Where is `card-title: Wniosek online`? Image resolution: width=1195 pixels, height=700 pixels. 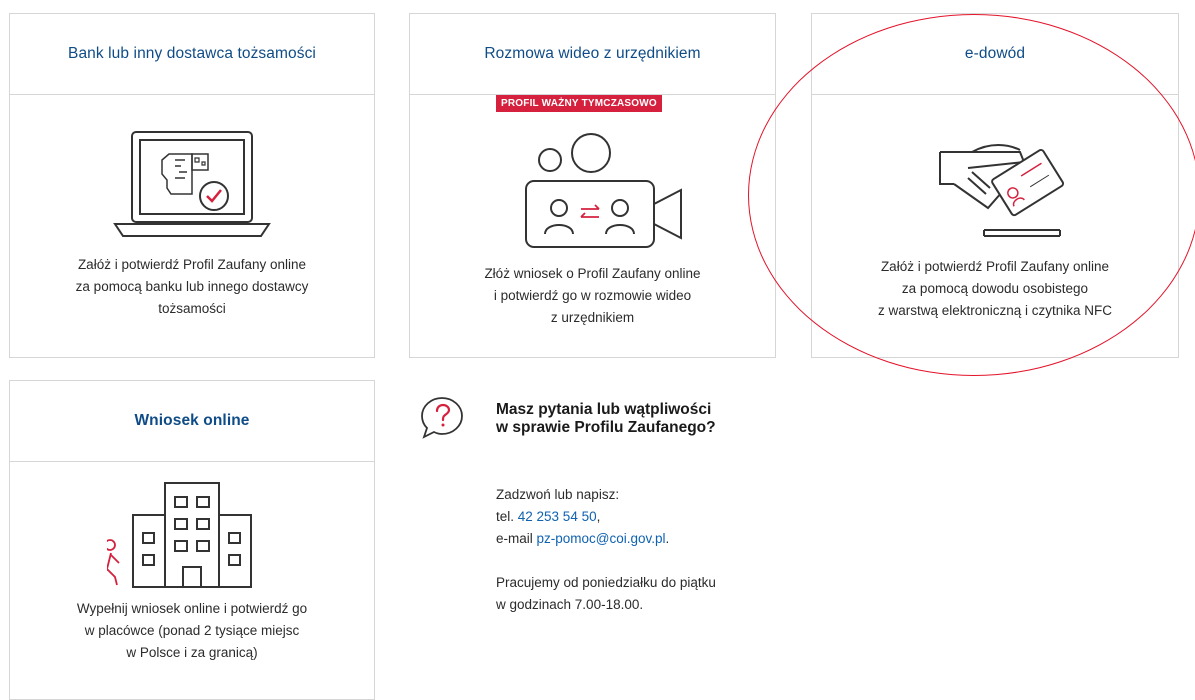
card-title: Wniosek online is located at coordinates (192, 420).